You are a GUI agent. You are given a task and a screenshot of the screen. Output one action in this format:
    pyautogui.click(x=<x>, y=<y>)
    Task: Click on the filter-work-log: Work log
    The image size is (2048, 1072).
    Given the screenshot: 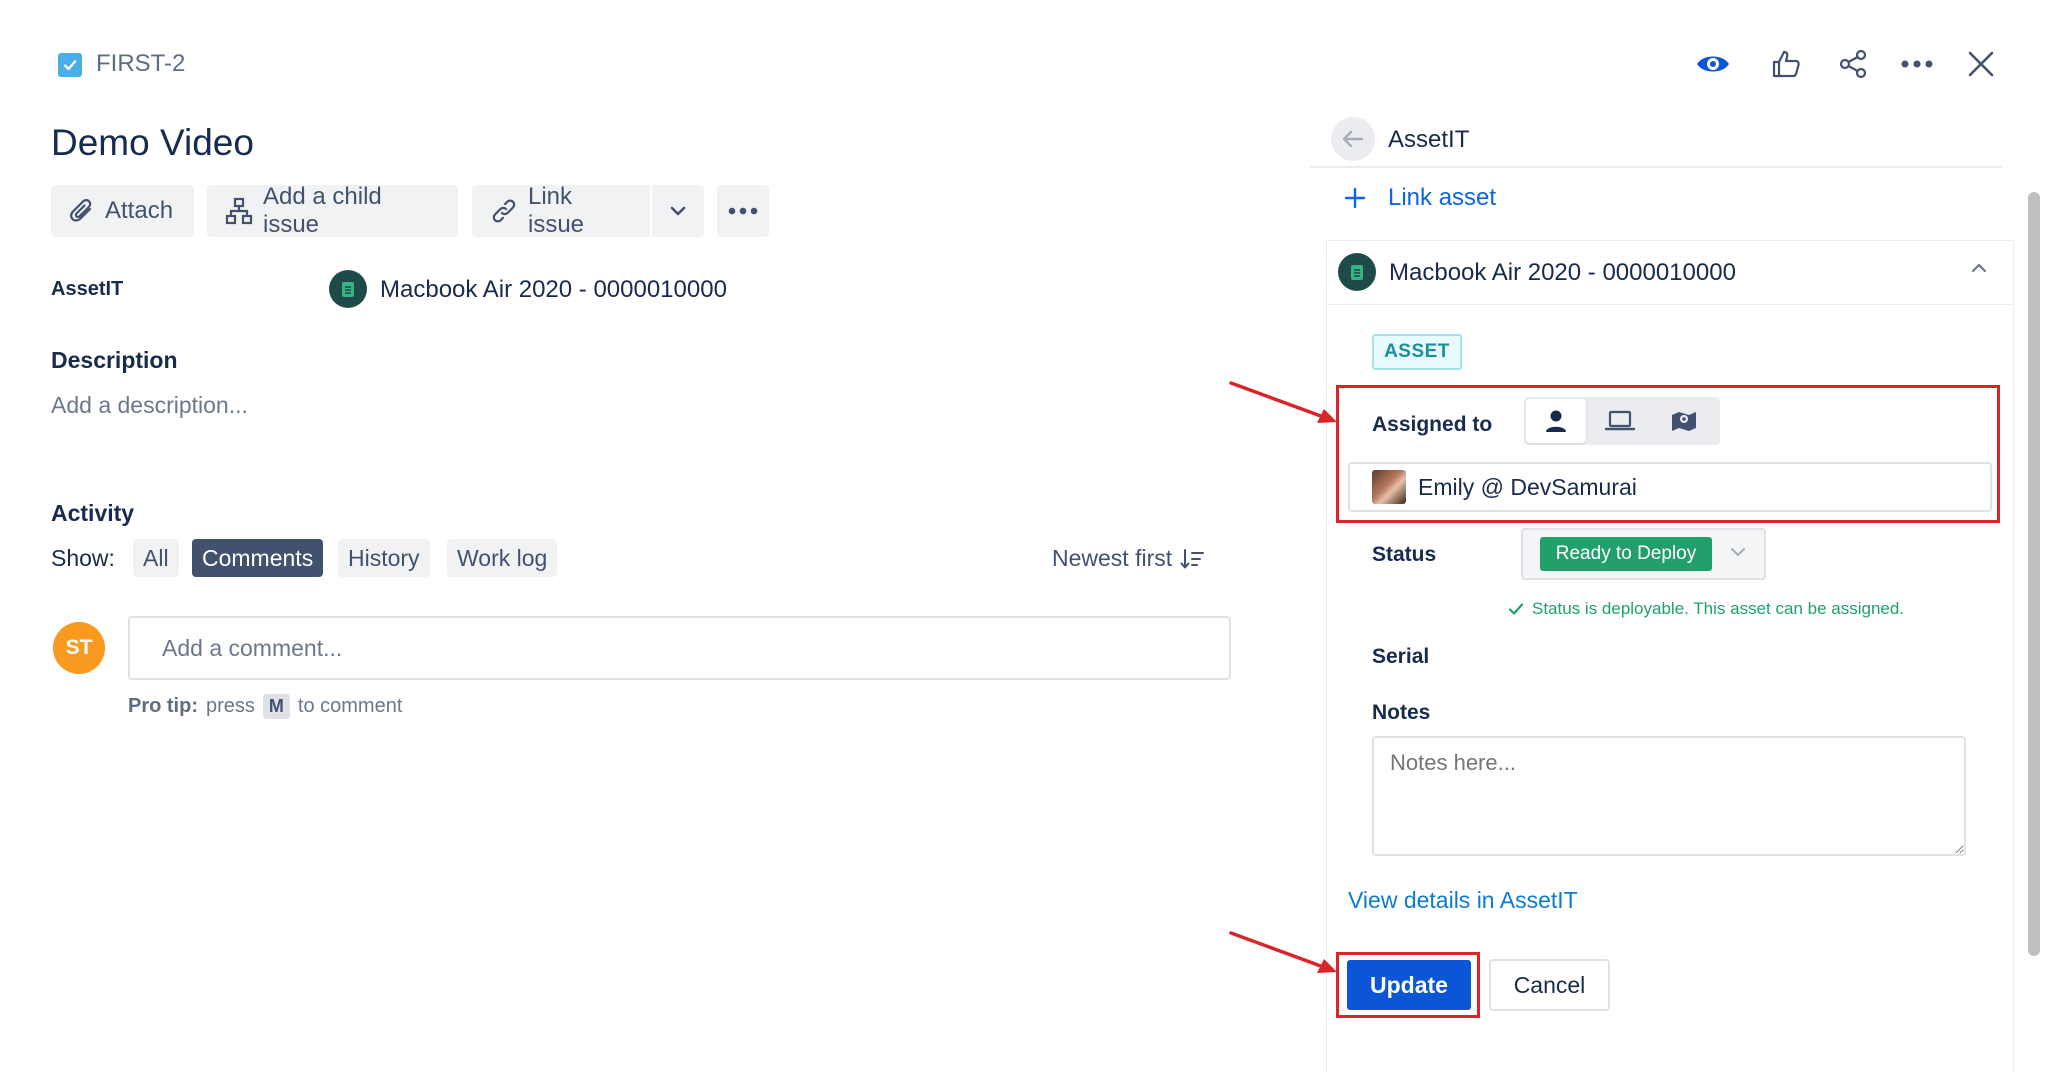 What is the action you would take?
    pyautogui.click(x=502, y=558)
    